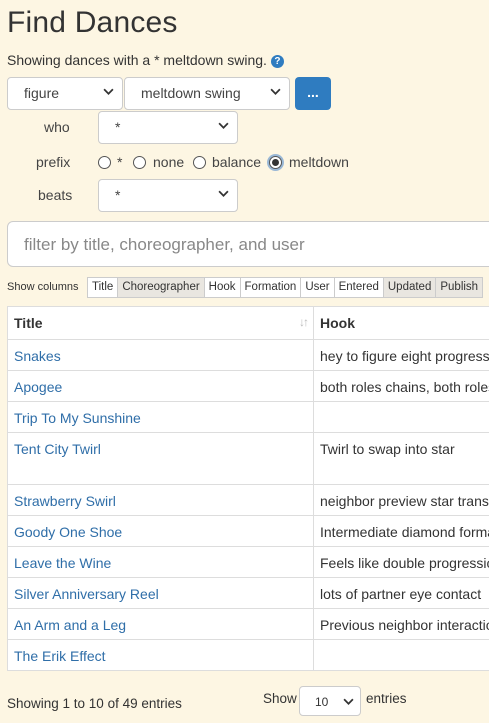 This screenshot has width=489, height=723. Describe the element at coordinates (60, 656) in the screenshot. I see `dance-title-link: The Erik Effect` at that location.